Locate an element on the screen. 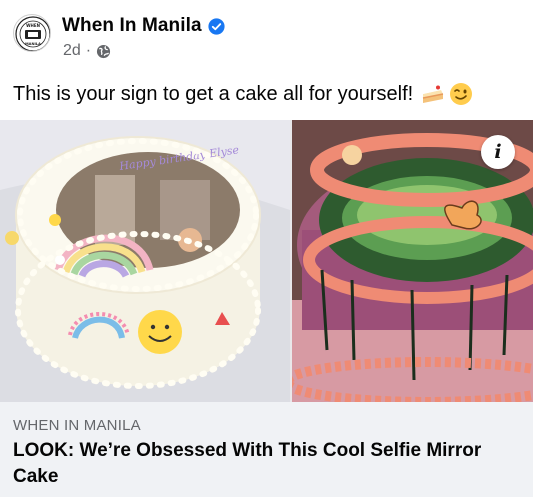  post-header: WHEN MANILA When In Manila 2d · is located at coordinates (266, 35).